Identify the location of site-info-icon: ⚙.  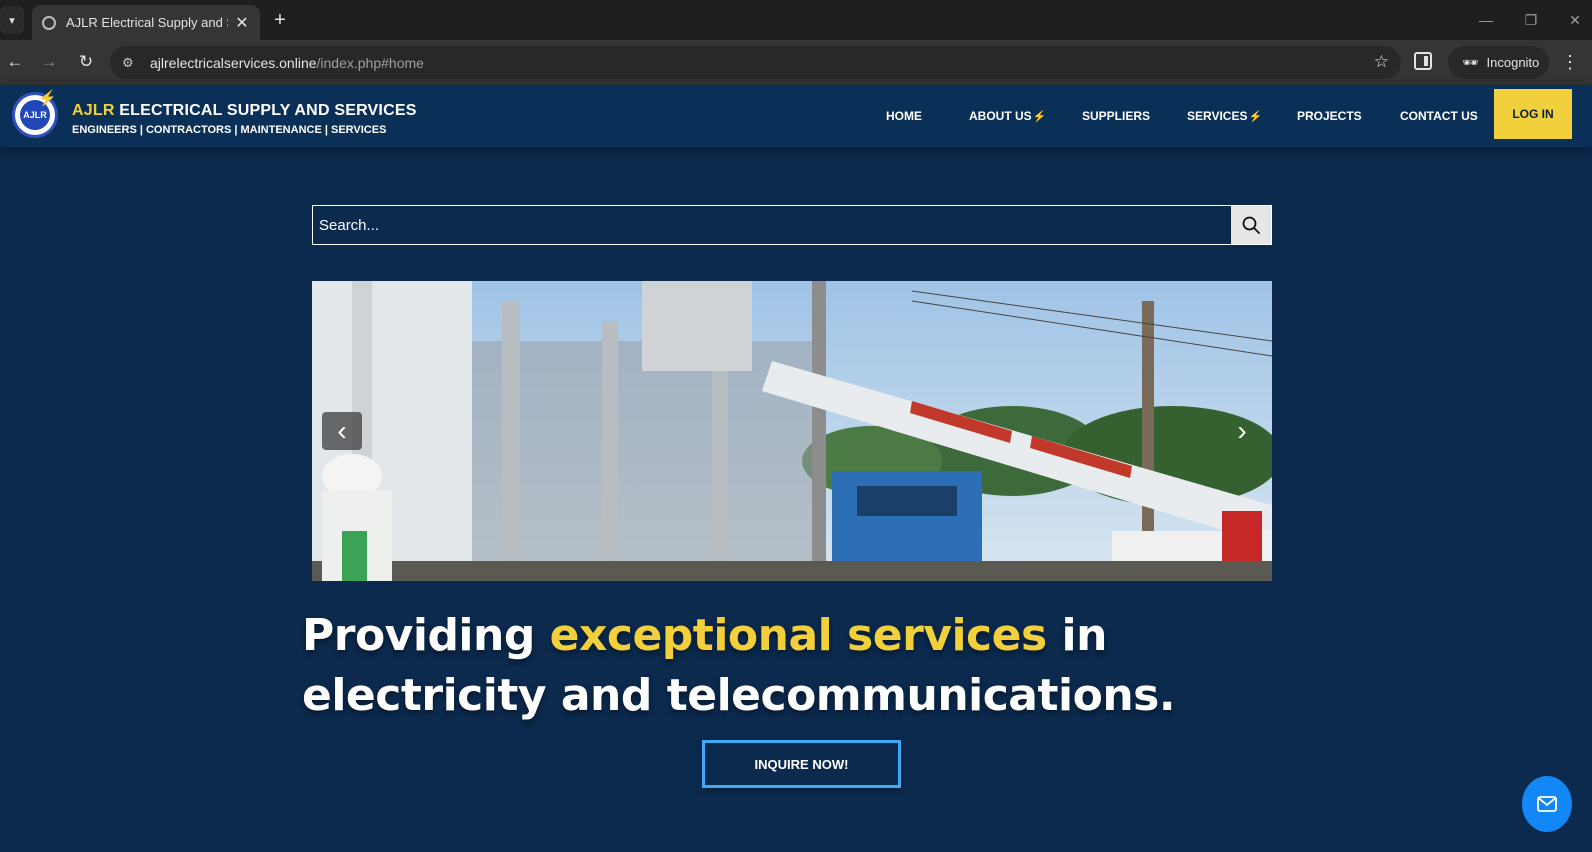
(132, 63).